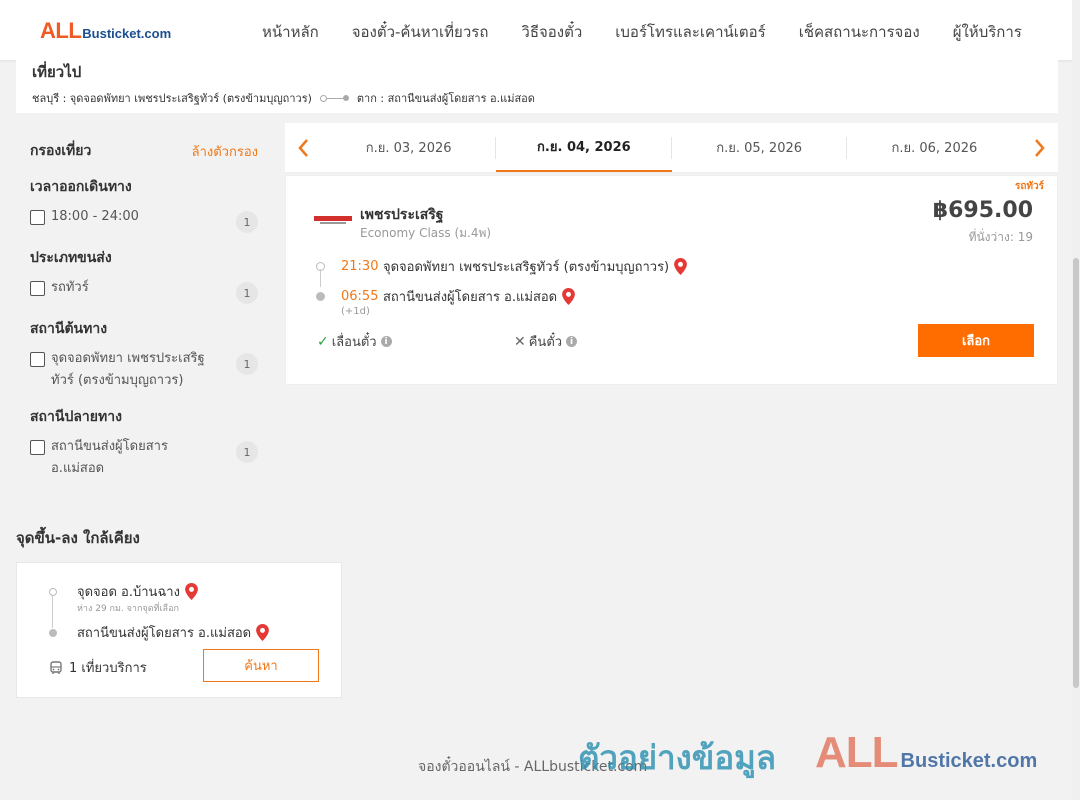 This screenshot has height=800, width=1080. What do you see at coordinates (53, 591) in the screenshot?
I see `origin-dot-icon` at bounding box center [53, 591].